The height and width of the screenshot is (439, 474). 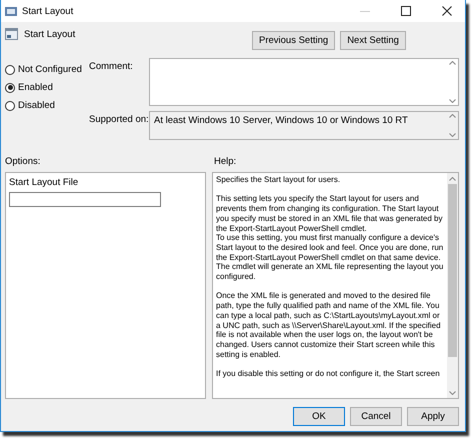 I want to click on radio-label: Disabled, so click(x=36, y=105).